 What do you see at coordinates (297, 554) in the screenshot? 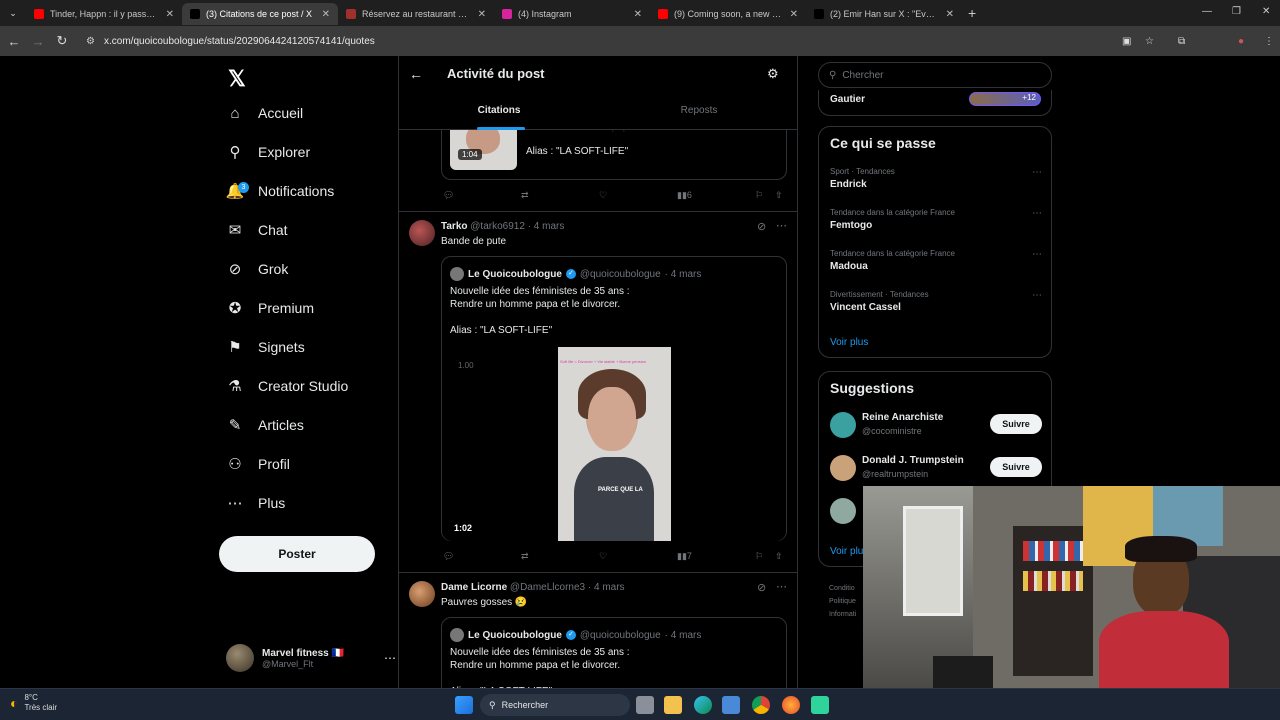
I see `post-button: Poster` at bounding box center [297, 554].